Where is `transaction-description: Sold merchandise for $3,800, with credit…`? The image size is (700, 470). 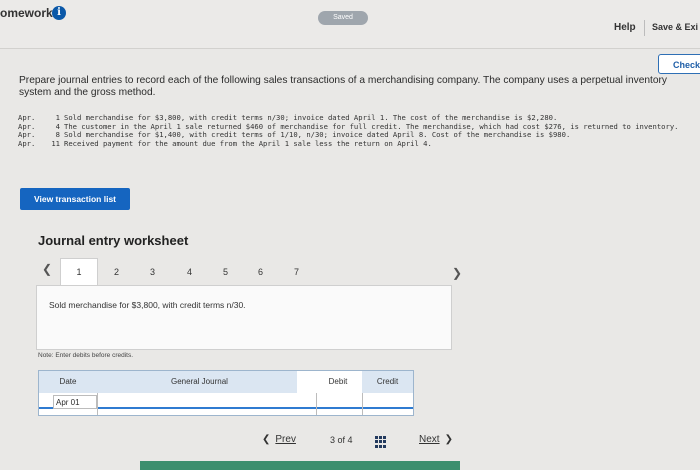 transaction-description: Sold merchandise for $3,800, with credit… is located at coordinates (147, 305).